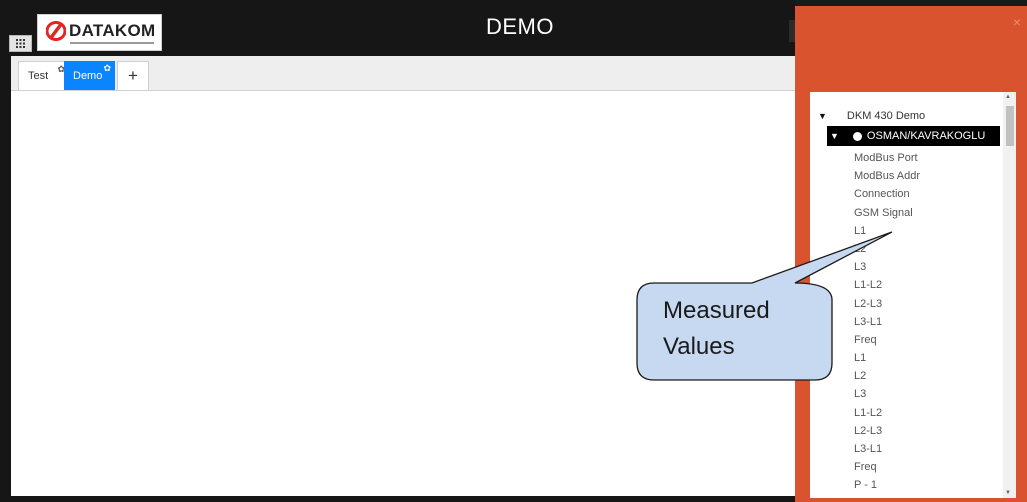 The image size is (1027, 502). I want to click on callout-line: Values, so click(699, 346).